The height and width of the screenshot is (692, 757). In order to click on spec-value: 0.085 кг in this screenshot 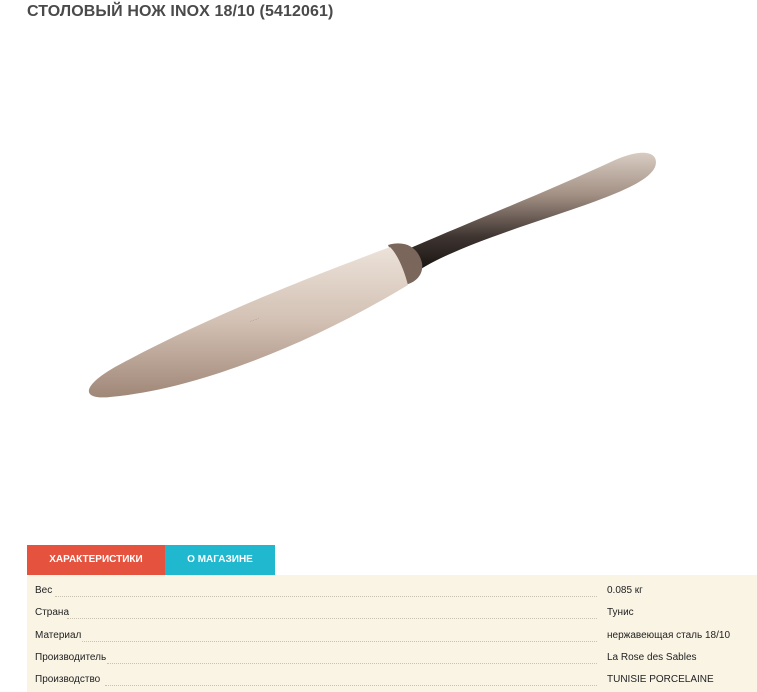, I will do `click(625, 590)`.